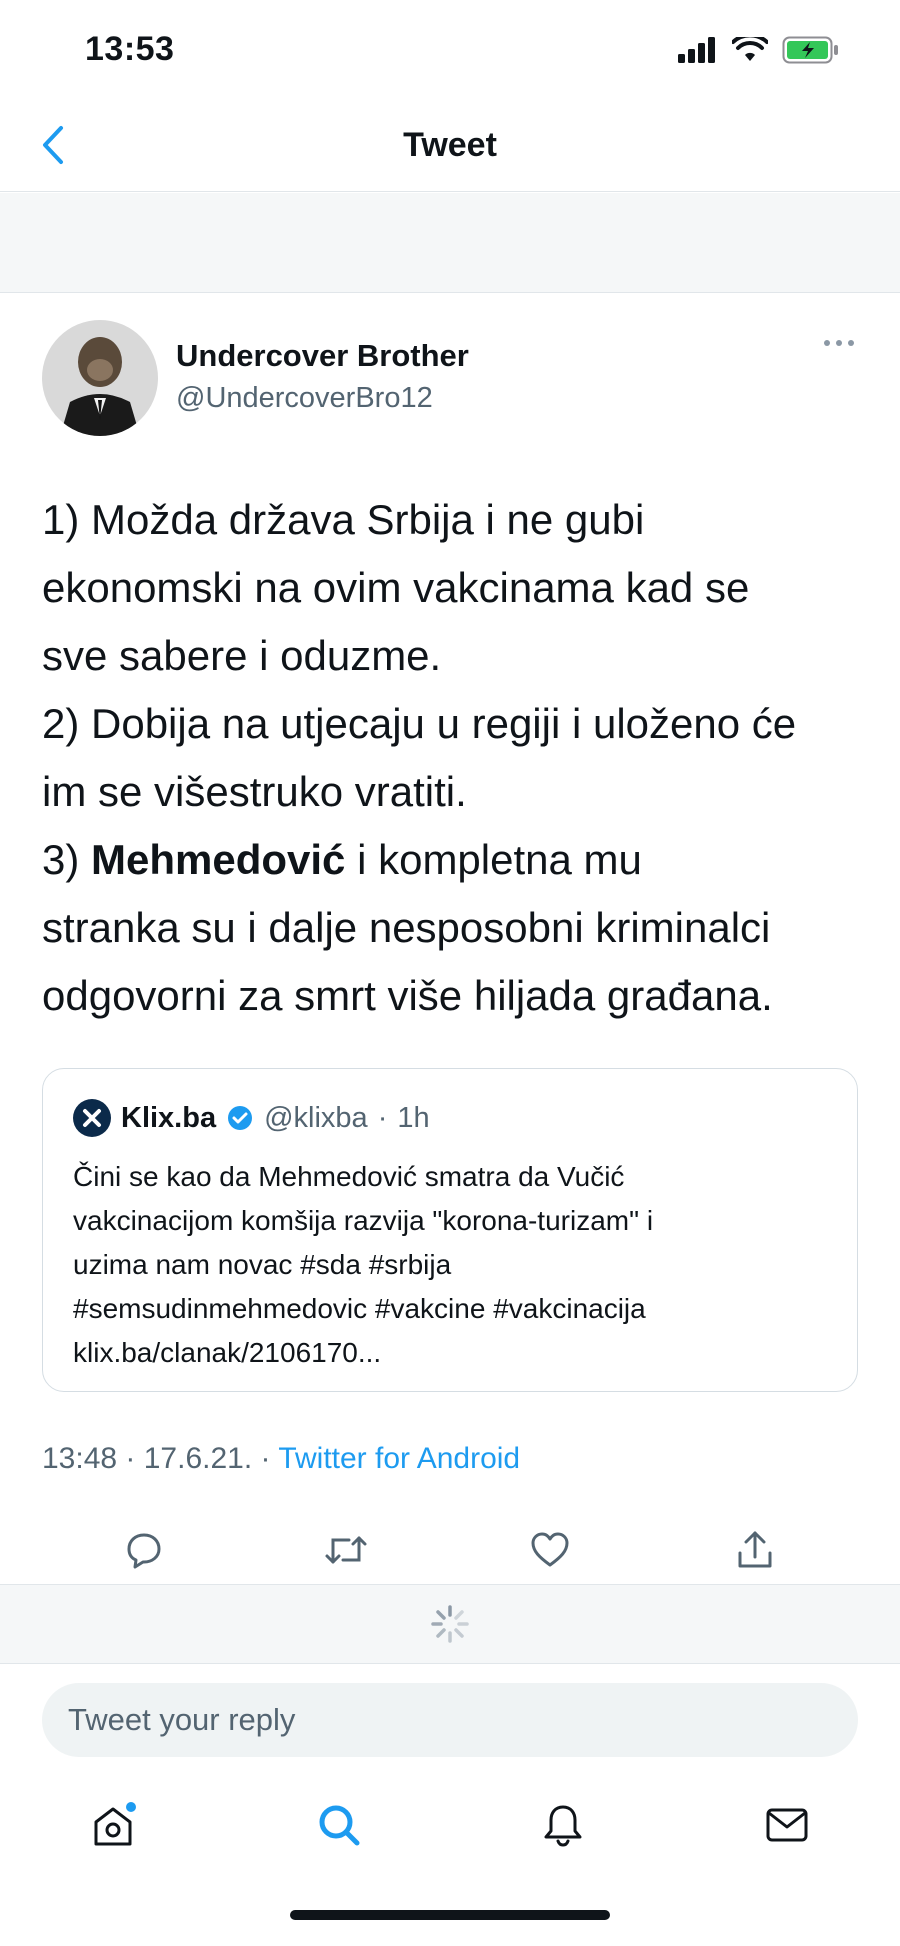 This screenshot has height=1946, width=900. I want to click on navigation-bar: Tweet, so click(450, 146).